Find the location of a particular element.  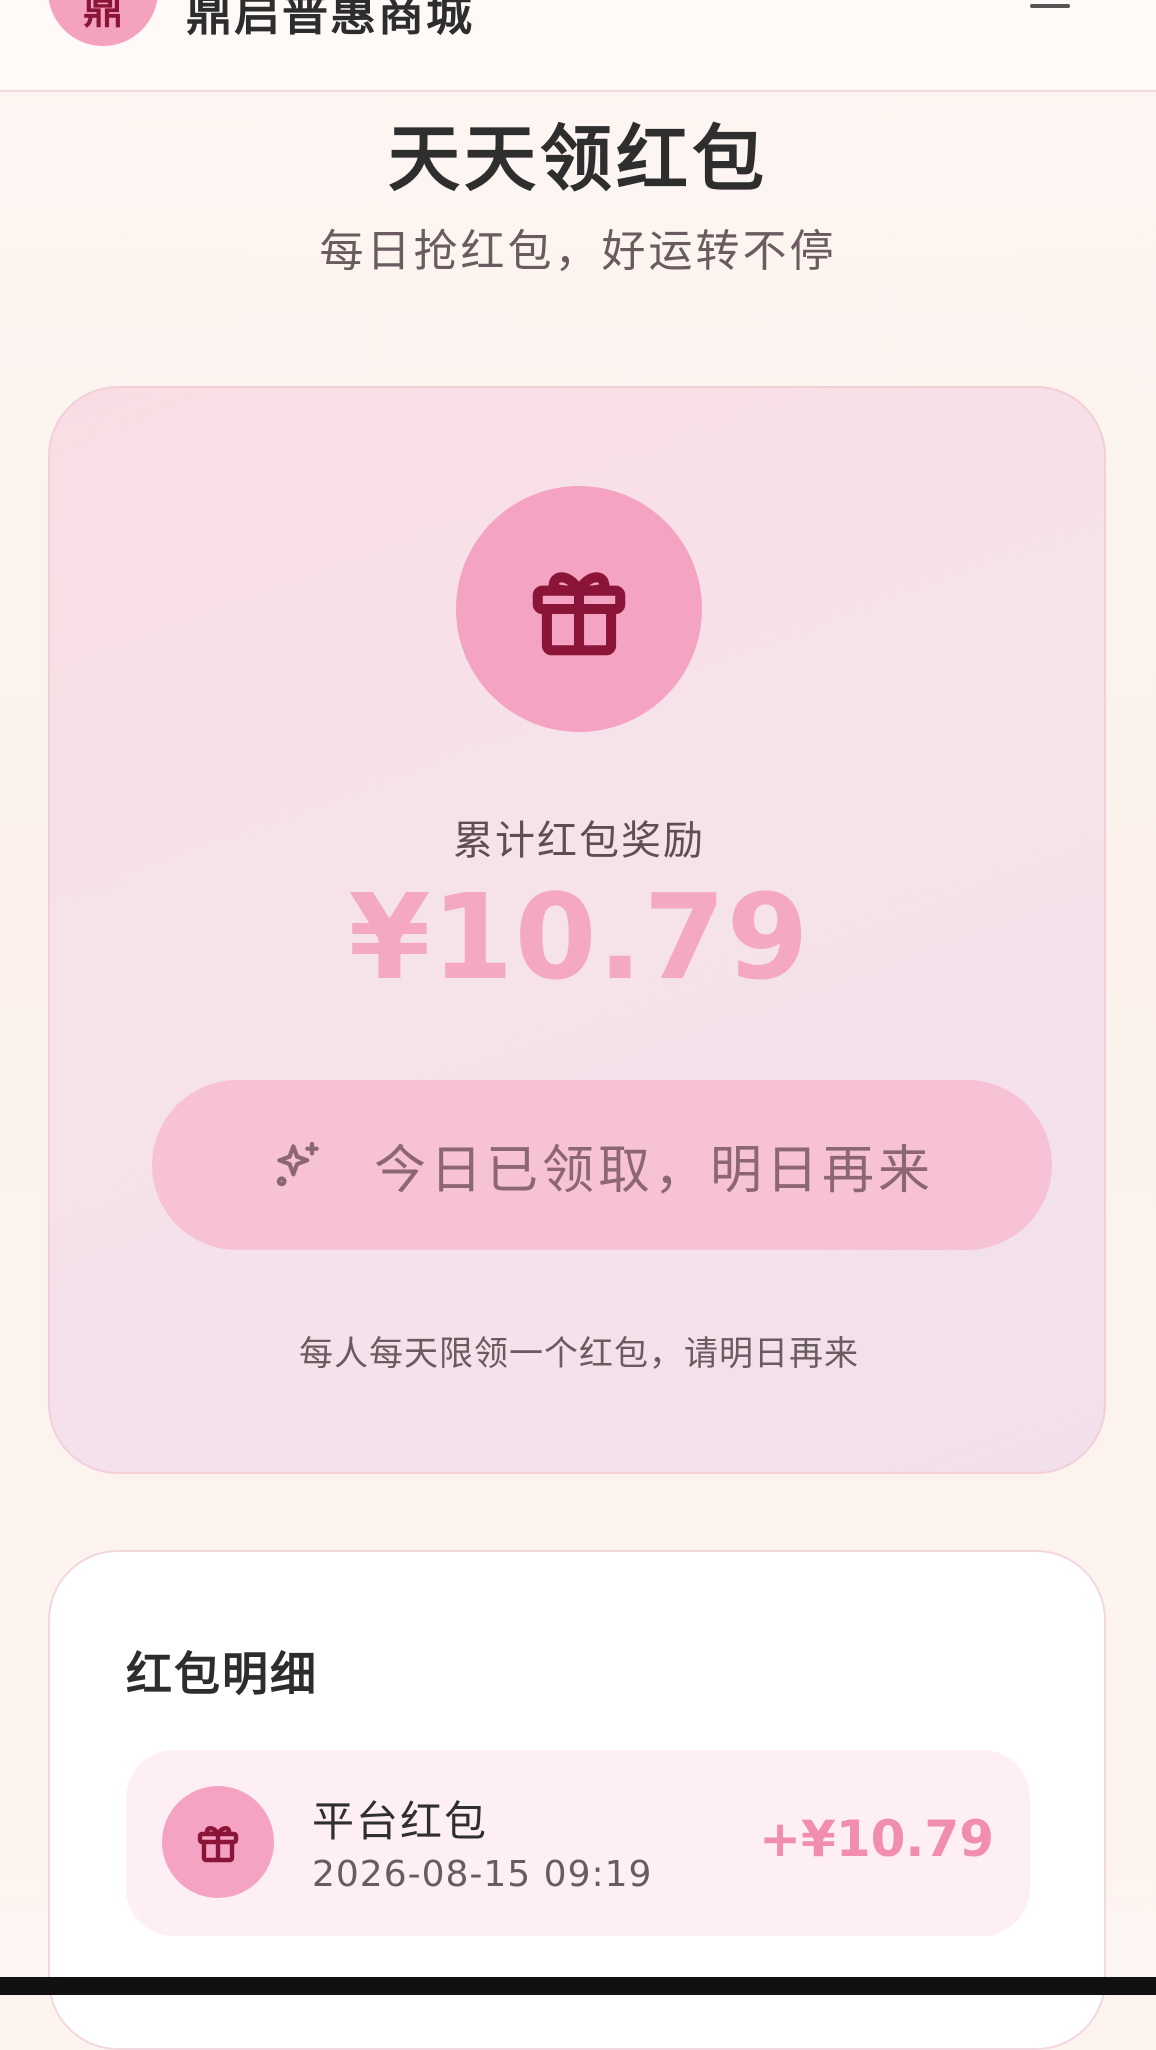

gift-icon-badge is located at coordinates (579, 609).